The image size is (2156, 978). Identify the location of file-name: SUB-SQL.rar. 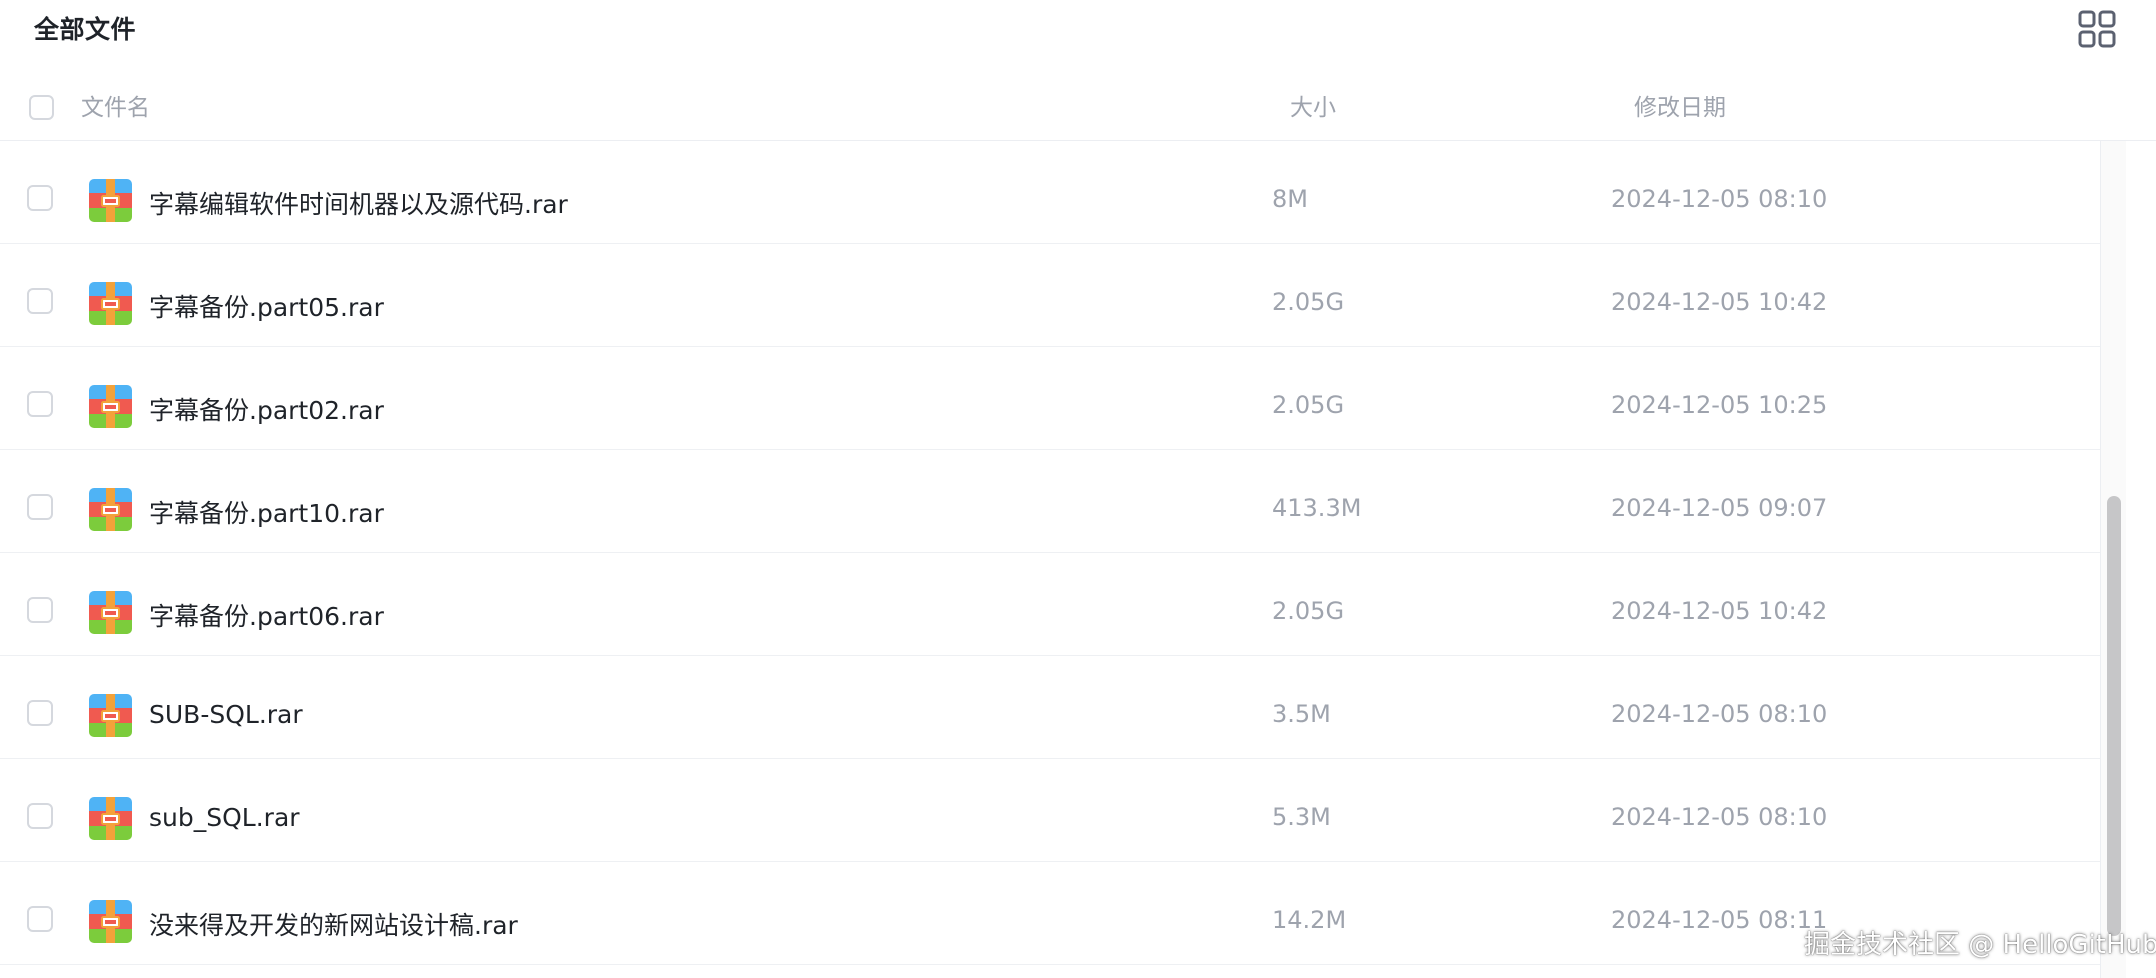
(226, 714).